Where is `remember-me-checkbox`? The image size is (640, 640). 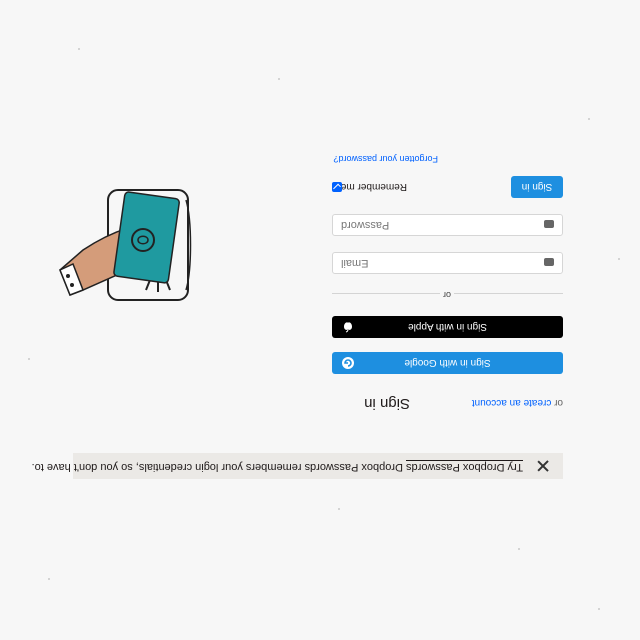 remember-me-checkbox is located at coordinates (337, 187).